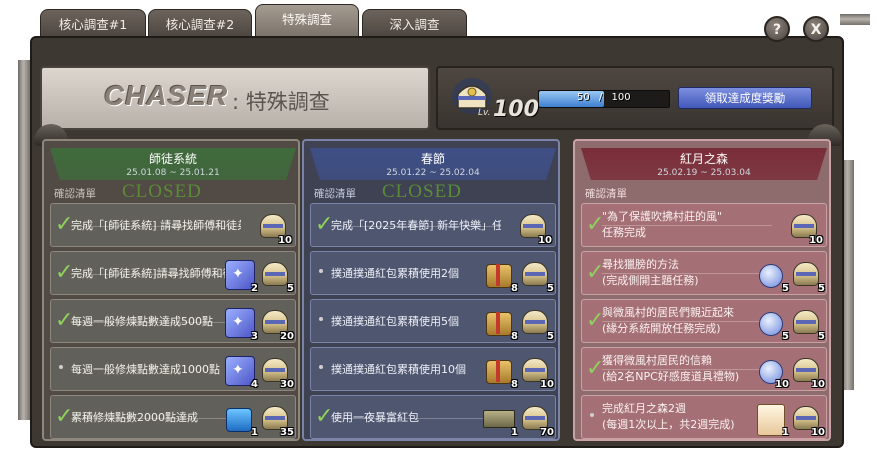 This screenshot has height=463, width=881. I want to click on mission-text: 撲通撲通紅包累積使用5個, so click(416, 322).